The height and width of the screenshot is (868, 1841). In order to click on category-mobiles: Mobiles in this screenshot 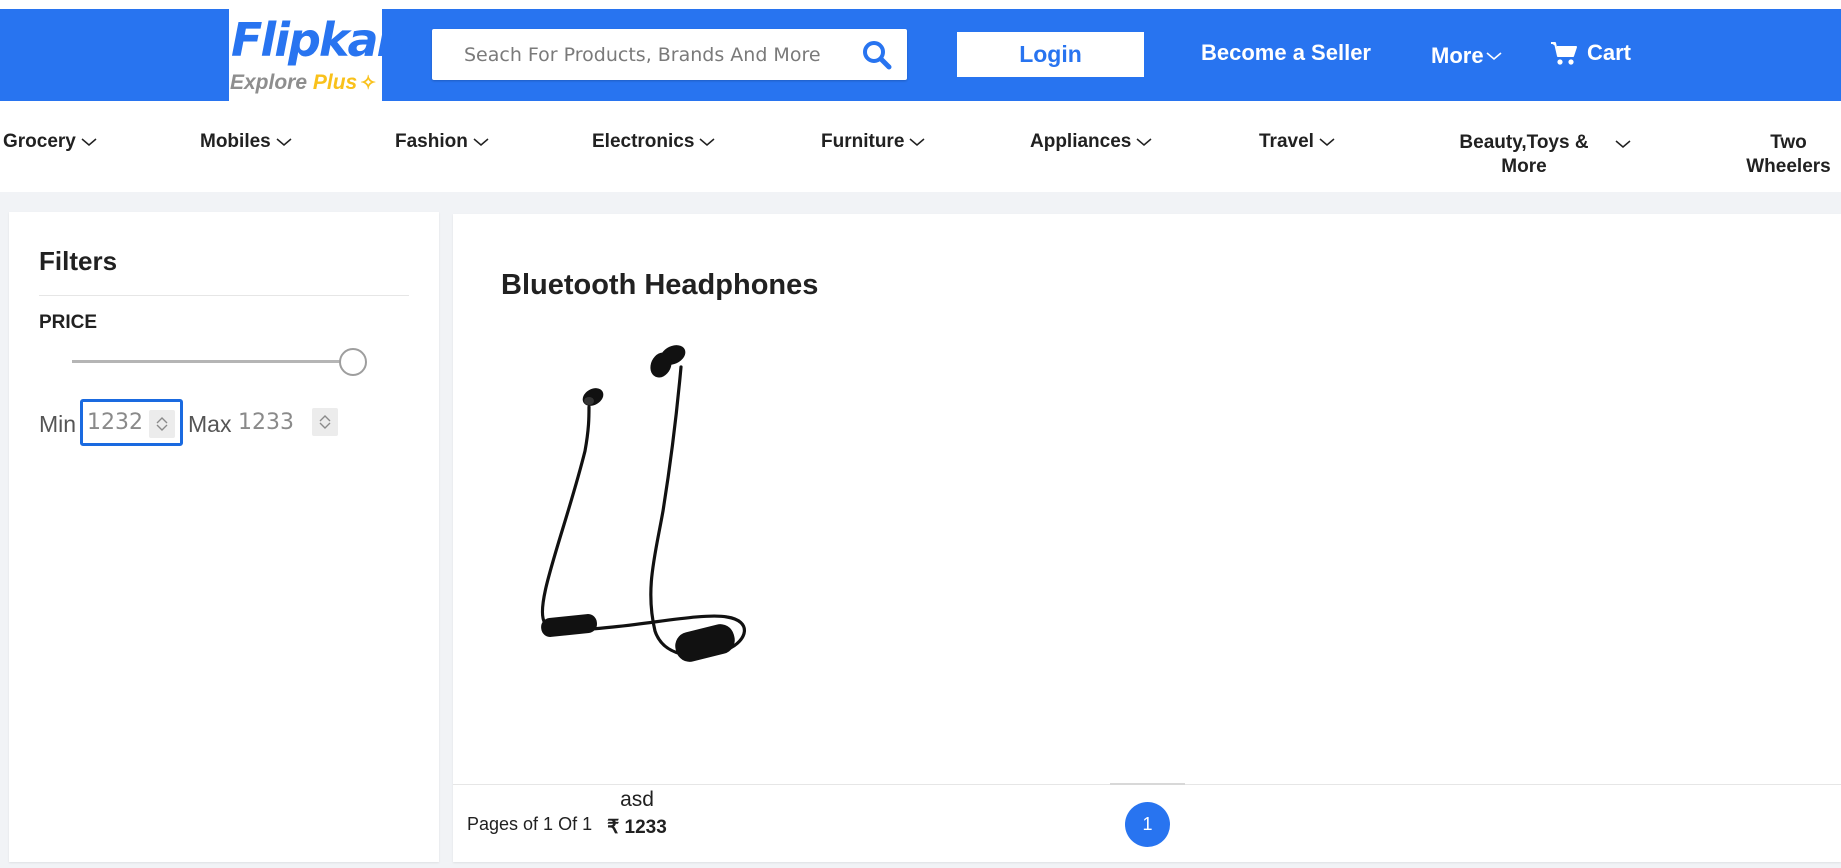, I will do `click(246, 142)`.